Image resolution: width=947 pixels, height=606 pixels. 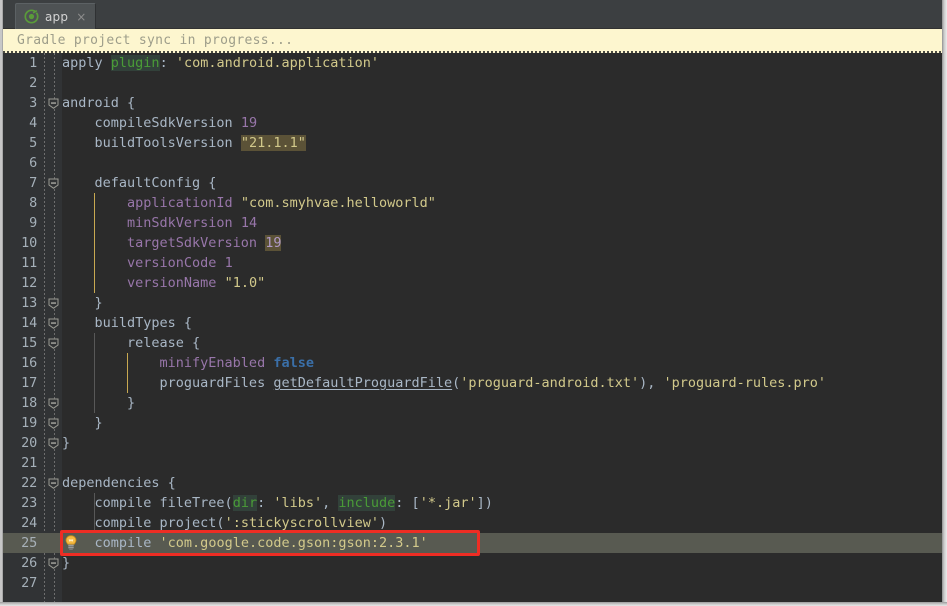 I want to click on code-token: 'libs', so click(x=298, y=503).